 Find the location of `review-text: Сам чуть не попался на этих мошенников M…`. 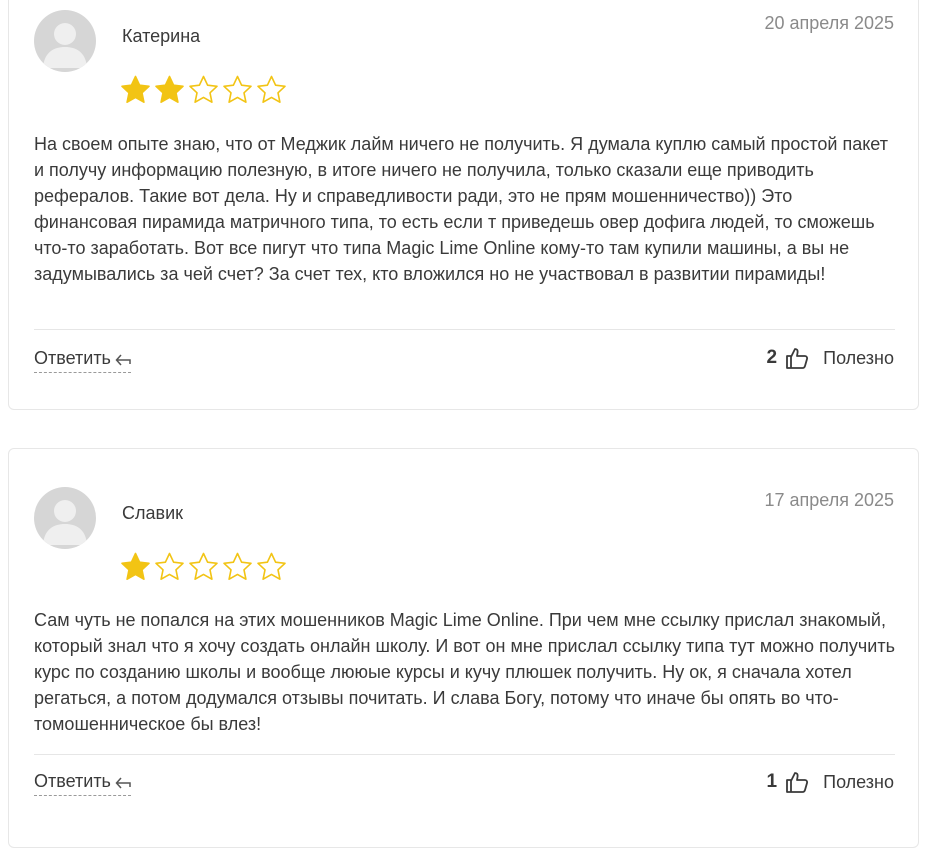

review-text: Сам чуть не попался на этих мошенников M… is located at coordinates (464, 672).